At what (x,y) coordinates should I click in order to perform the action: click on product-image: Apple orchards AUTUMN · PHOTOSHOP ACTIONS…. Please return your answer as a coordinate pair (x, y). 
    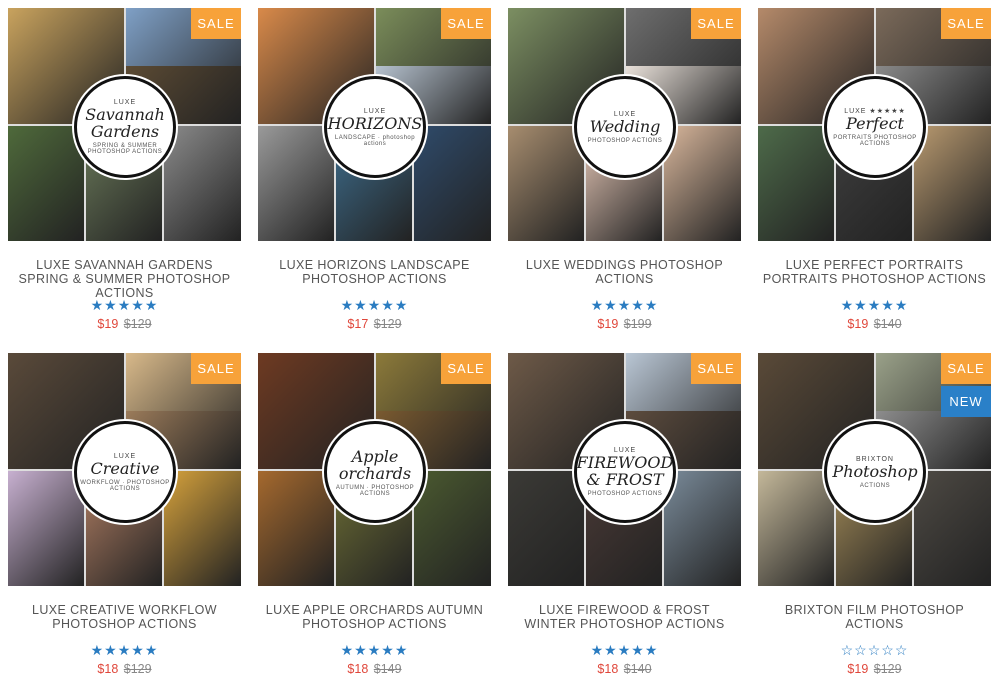
    Looking at the image, I should click on (374, 469).